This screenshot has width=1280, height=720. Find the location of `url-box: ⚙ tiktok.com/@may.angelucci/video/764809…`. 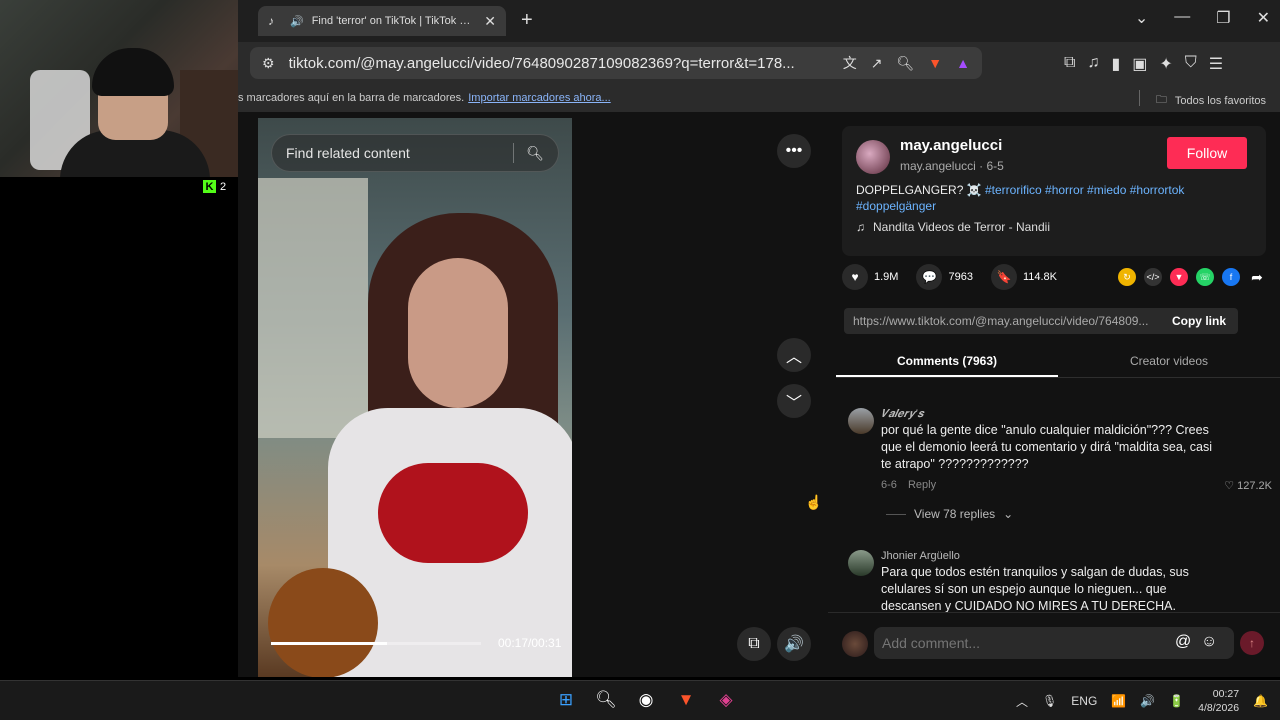

url-box: ⚙ tiktok.com/@may.angelucci/video/764809… is located at coordinates (616, 63).